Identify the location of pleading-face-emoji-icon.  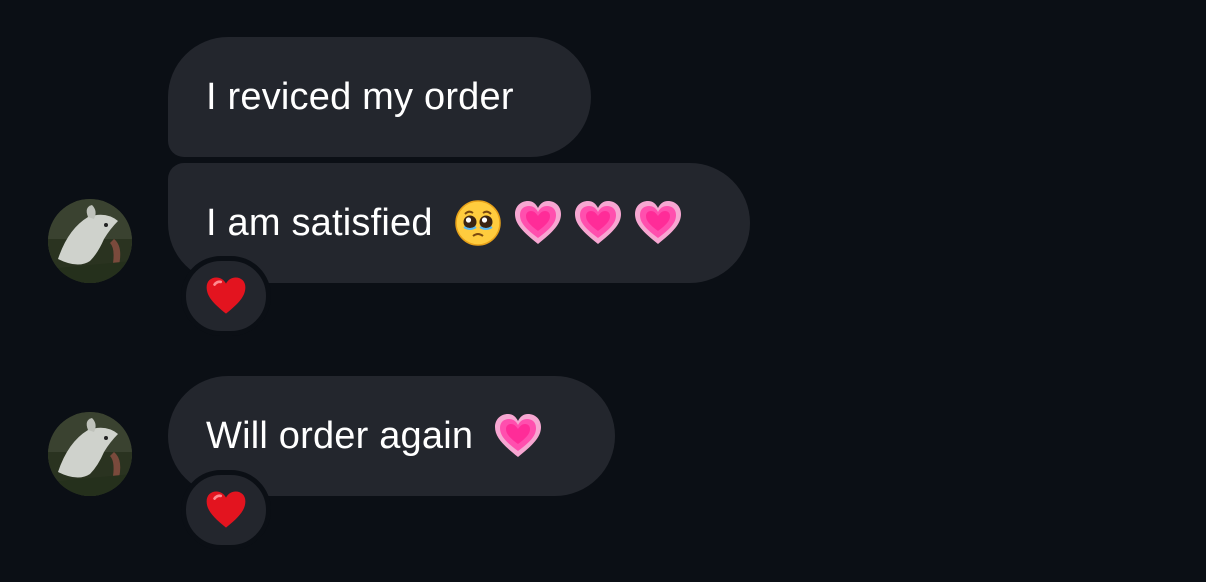
(478, 223).